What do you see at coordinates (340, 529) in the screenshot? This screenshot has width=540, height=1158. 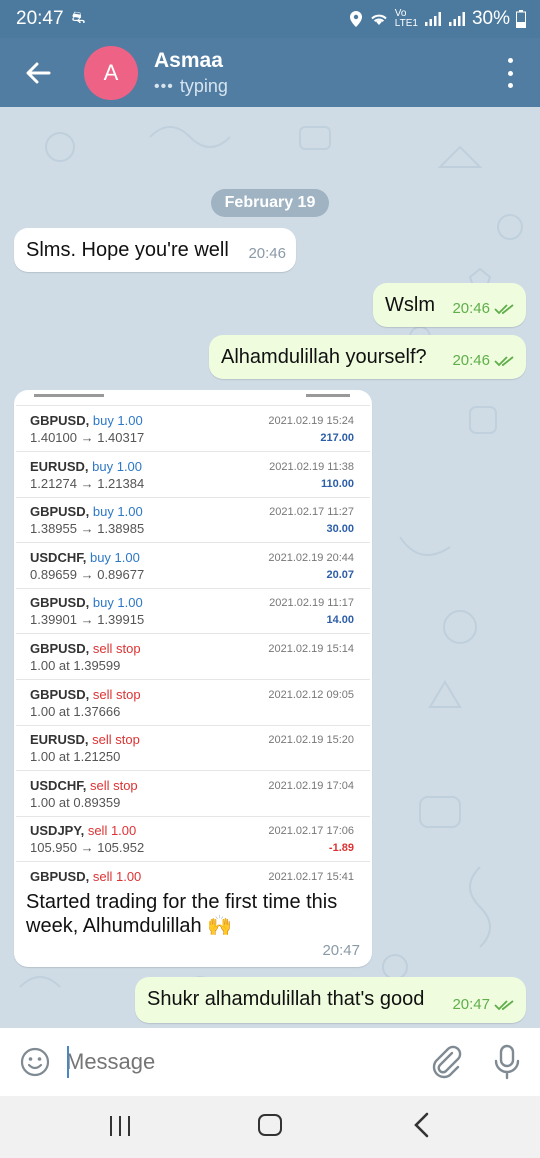 I see `trade-profit: 30.00` at bounding box center [340, 529].